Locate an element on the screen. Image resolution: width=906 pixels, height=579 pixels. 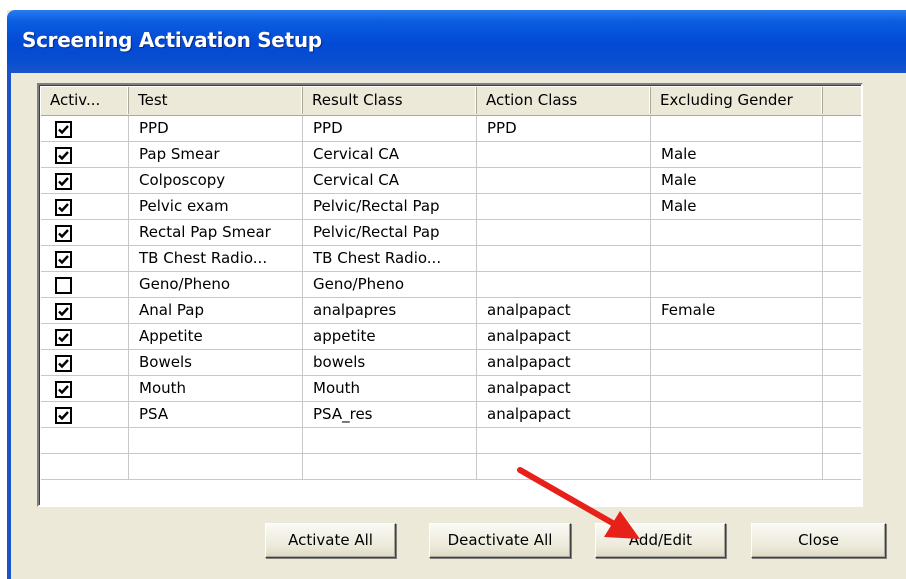
result-class-cell: analpapres is located at coordinates (390, 311).